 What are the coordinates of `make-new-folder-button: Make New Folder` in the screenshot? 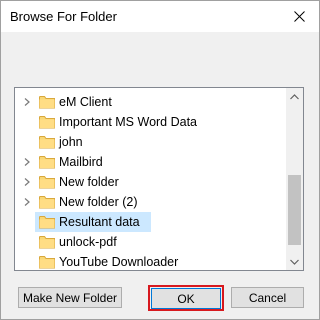 It's located at (70, 297).